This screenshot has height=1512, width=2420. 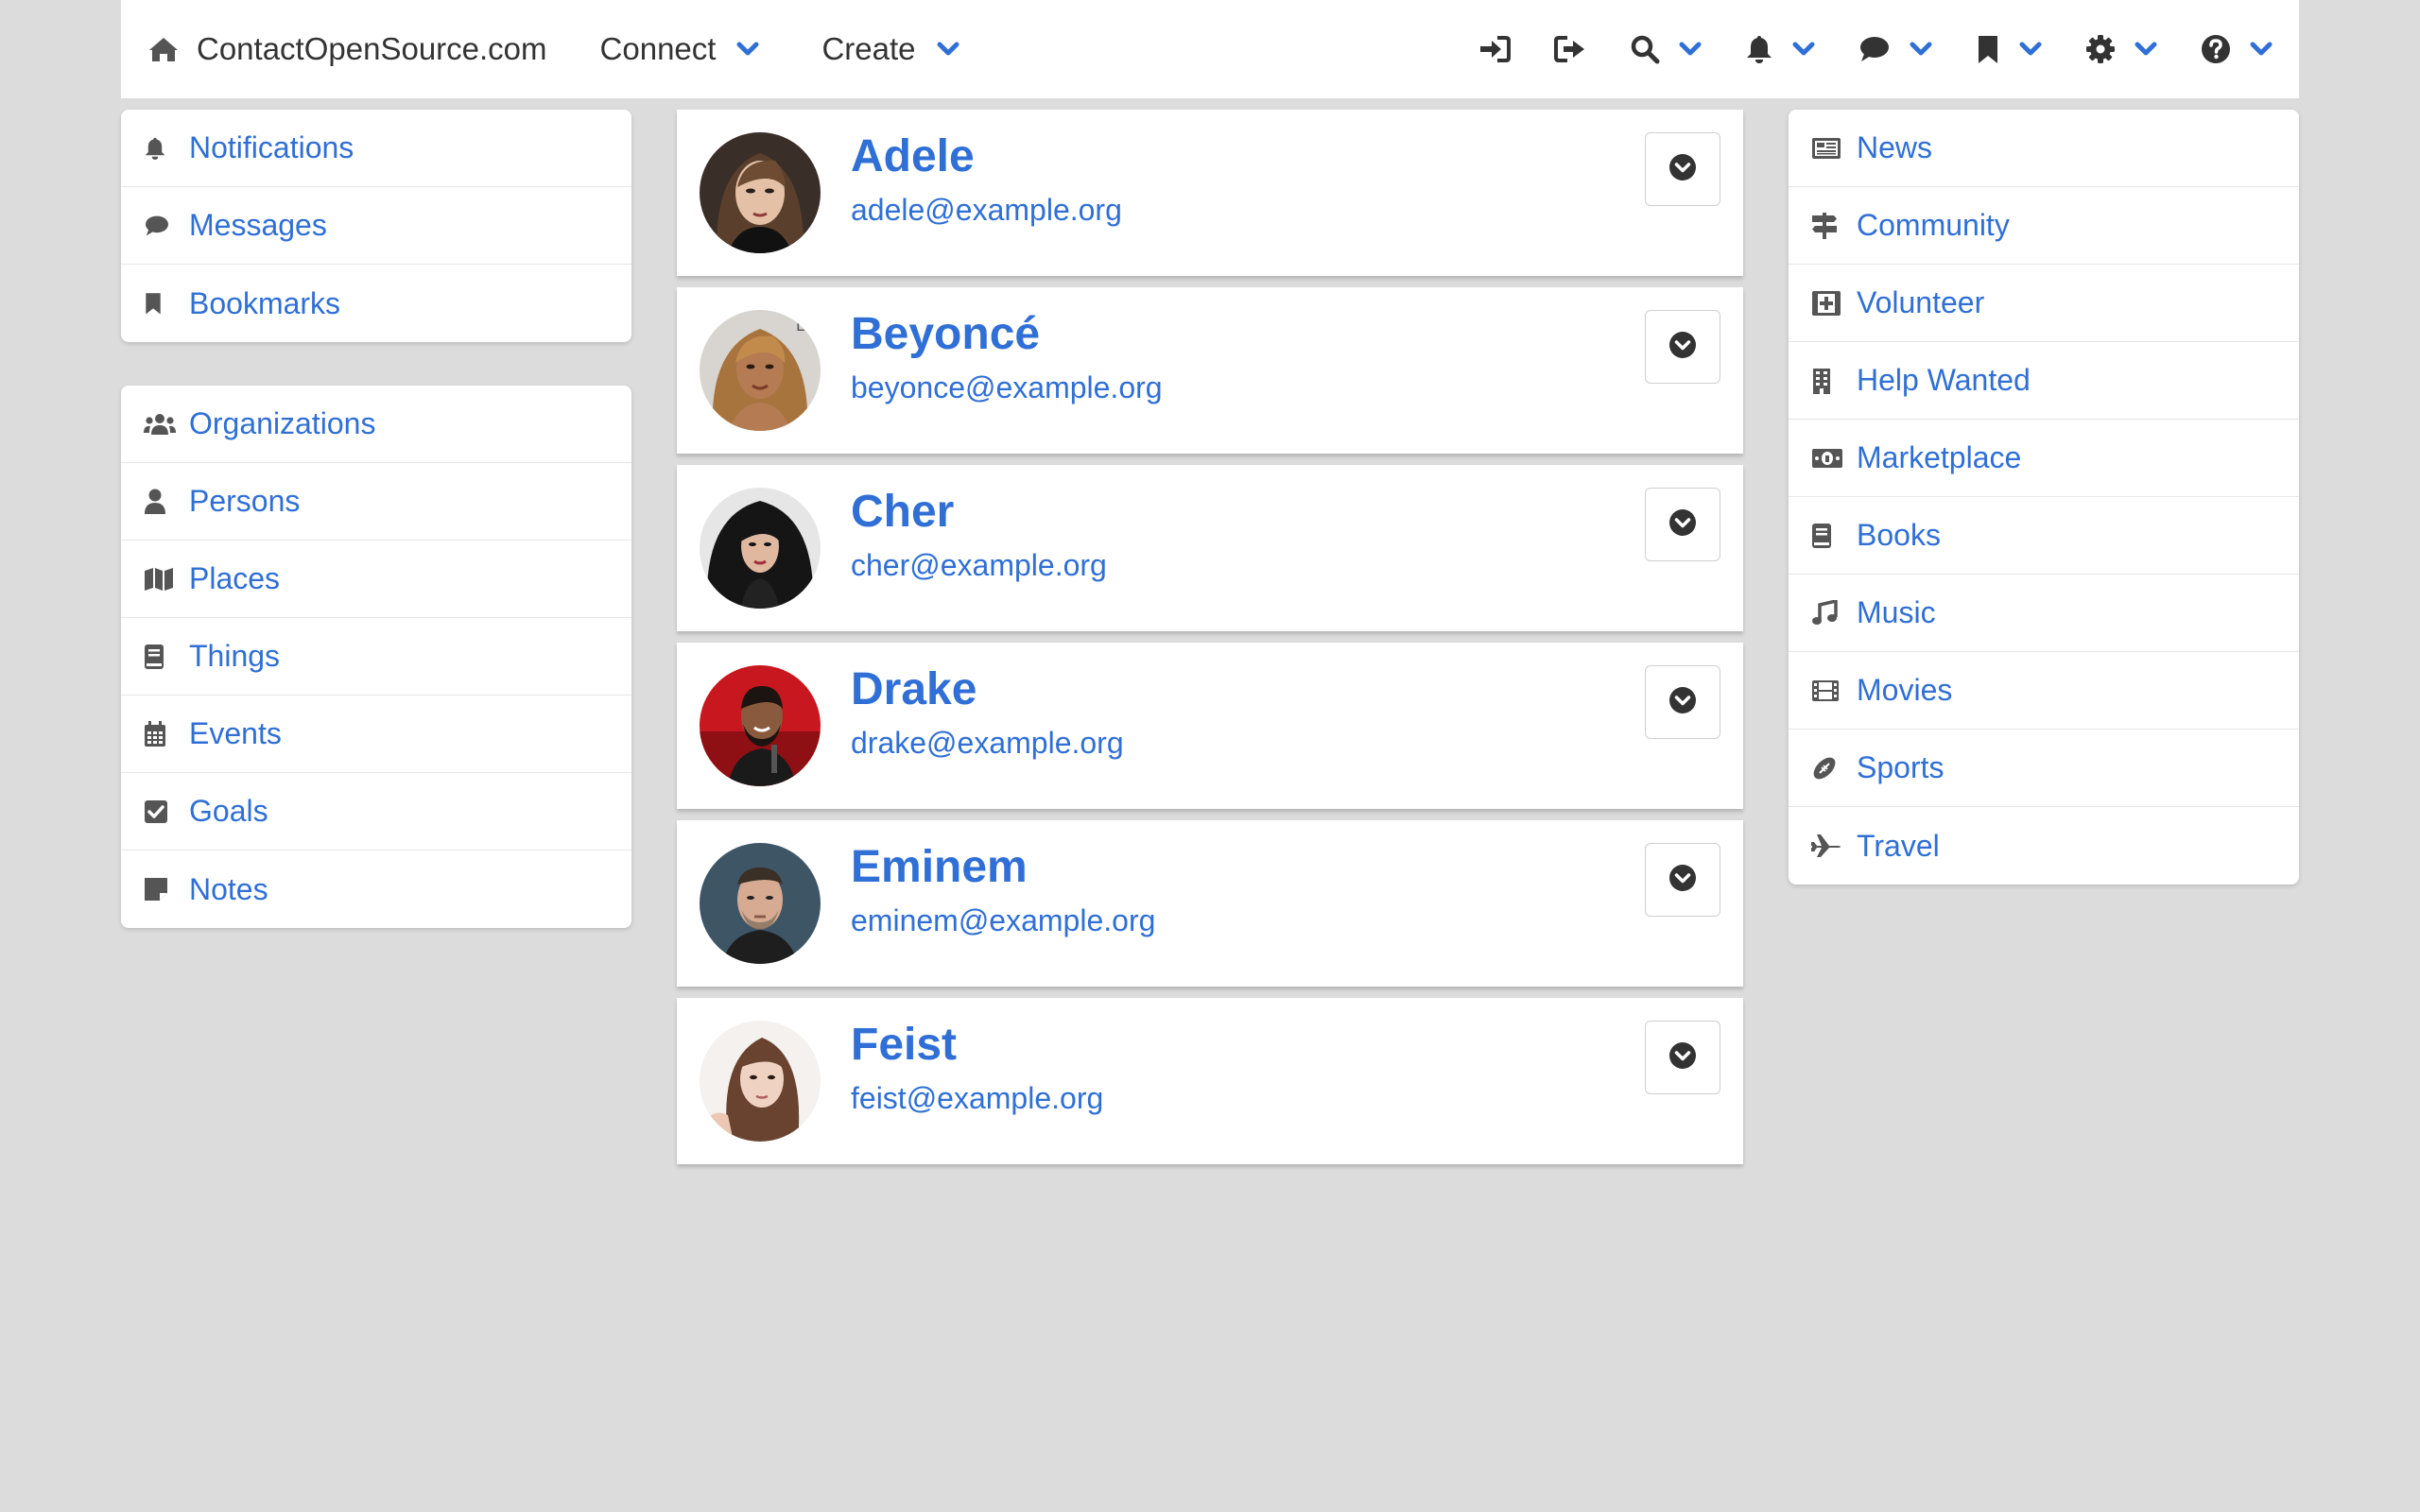 I want to click on sign-in-icon, so click(x=1494, y=49).